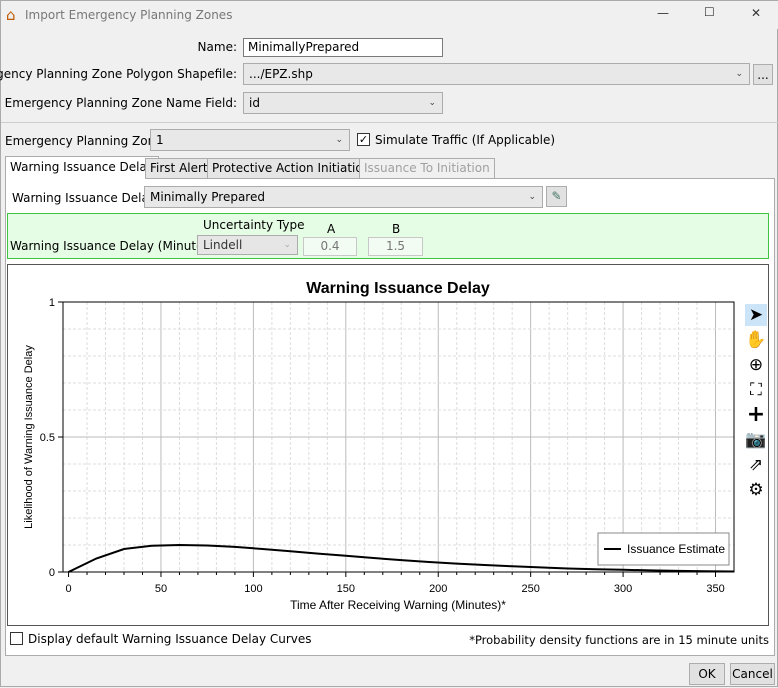 This screenshot has height=688, width=778. I want to click on x-tick-label: 250, so click(530, 589).